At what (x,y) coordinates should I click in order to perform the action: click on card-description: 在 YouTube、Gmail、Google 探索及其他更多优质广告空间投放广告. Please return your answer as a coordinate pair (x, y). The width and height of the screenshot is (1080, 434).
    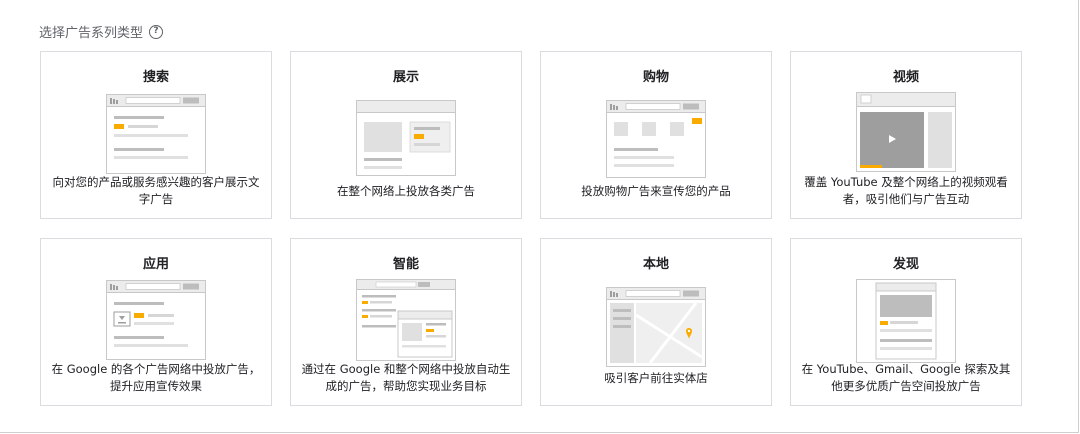
    Looking at the image, I should click on (906, 377).